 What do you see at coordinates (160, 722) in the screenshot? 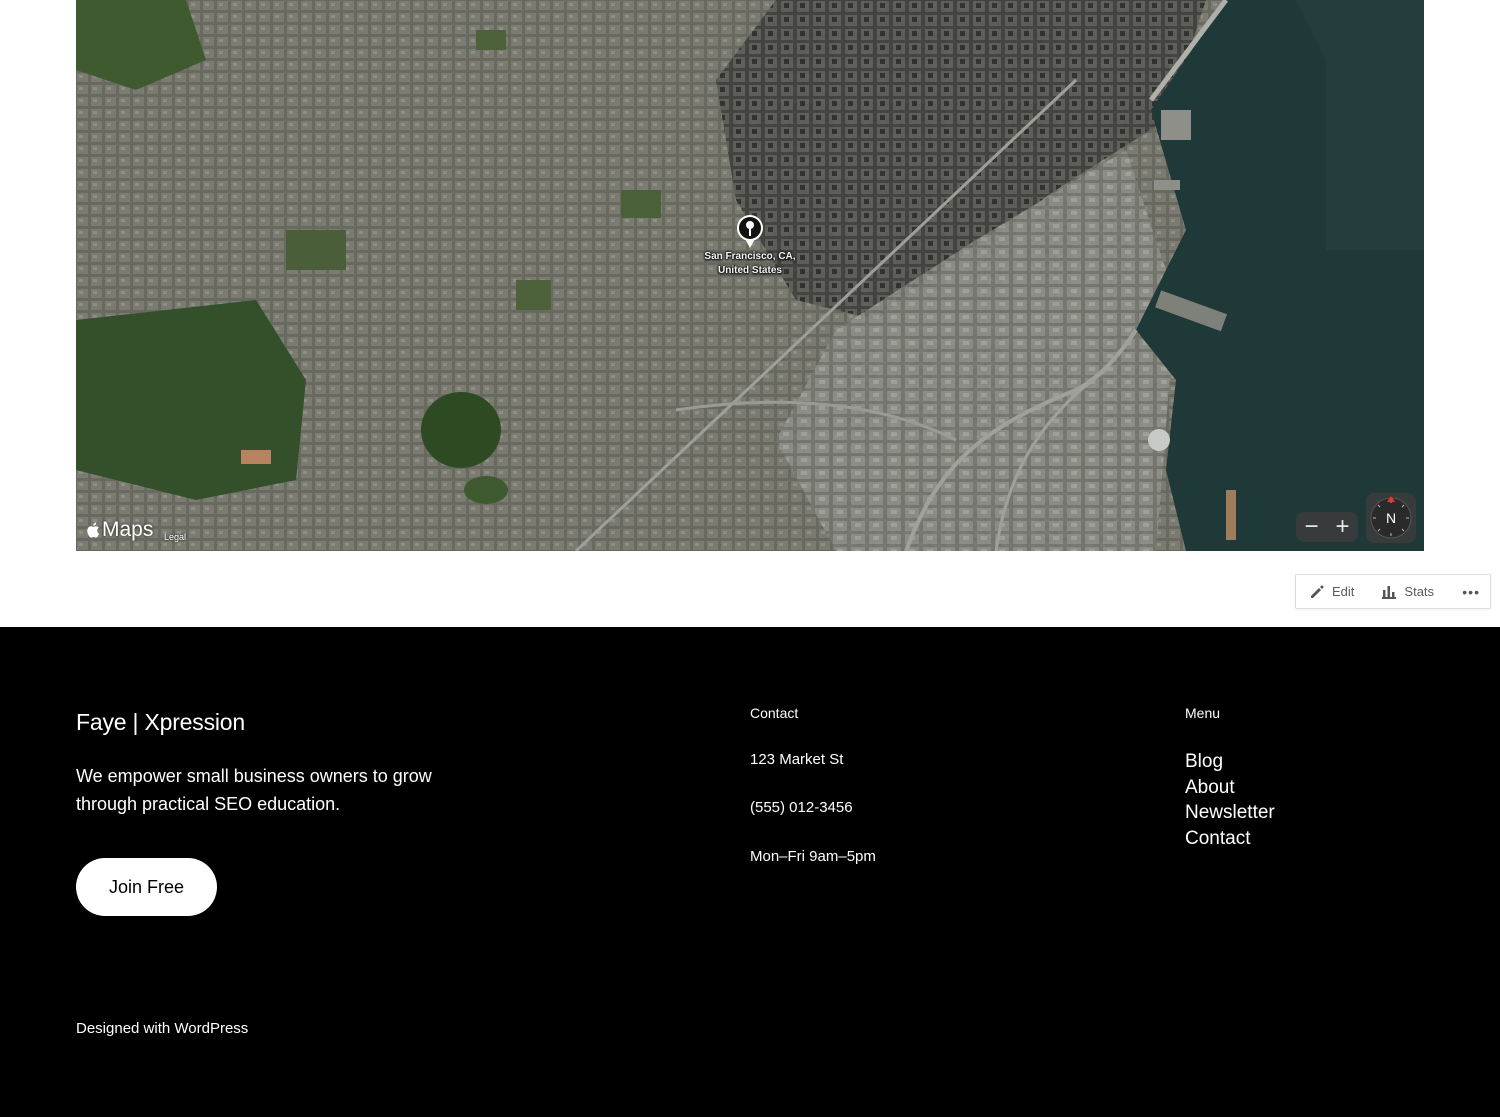
I see `site-title: Faye | Xpression` at bounding box center [160, 722].